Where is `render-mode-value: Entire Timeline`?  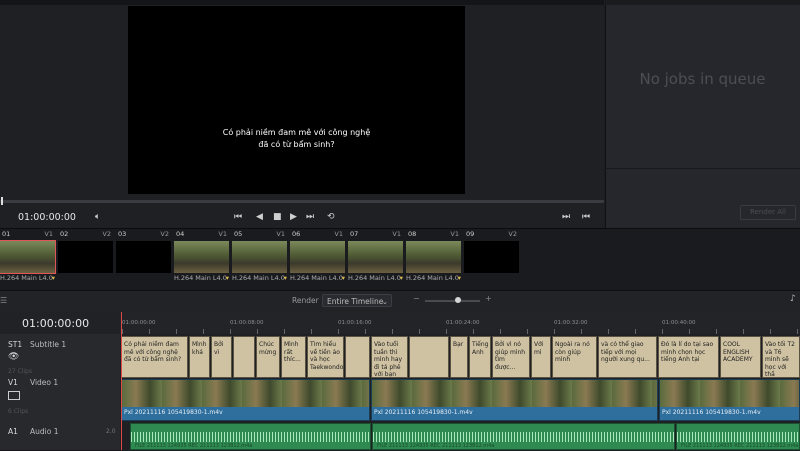 render-mode-value: Entire Timeline is located at coordinates (355, 301).